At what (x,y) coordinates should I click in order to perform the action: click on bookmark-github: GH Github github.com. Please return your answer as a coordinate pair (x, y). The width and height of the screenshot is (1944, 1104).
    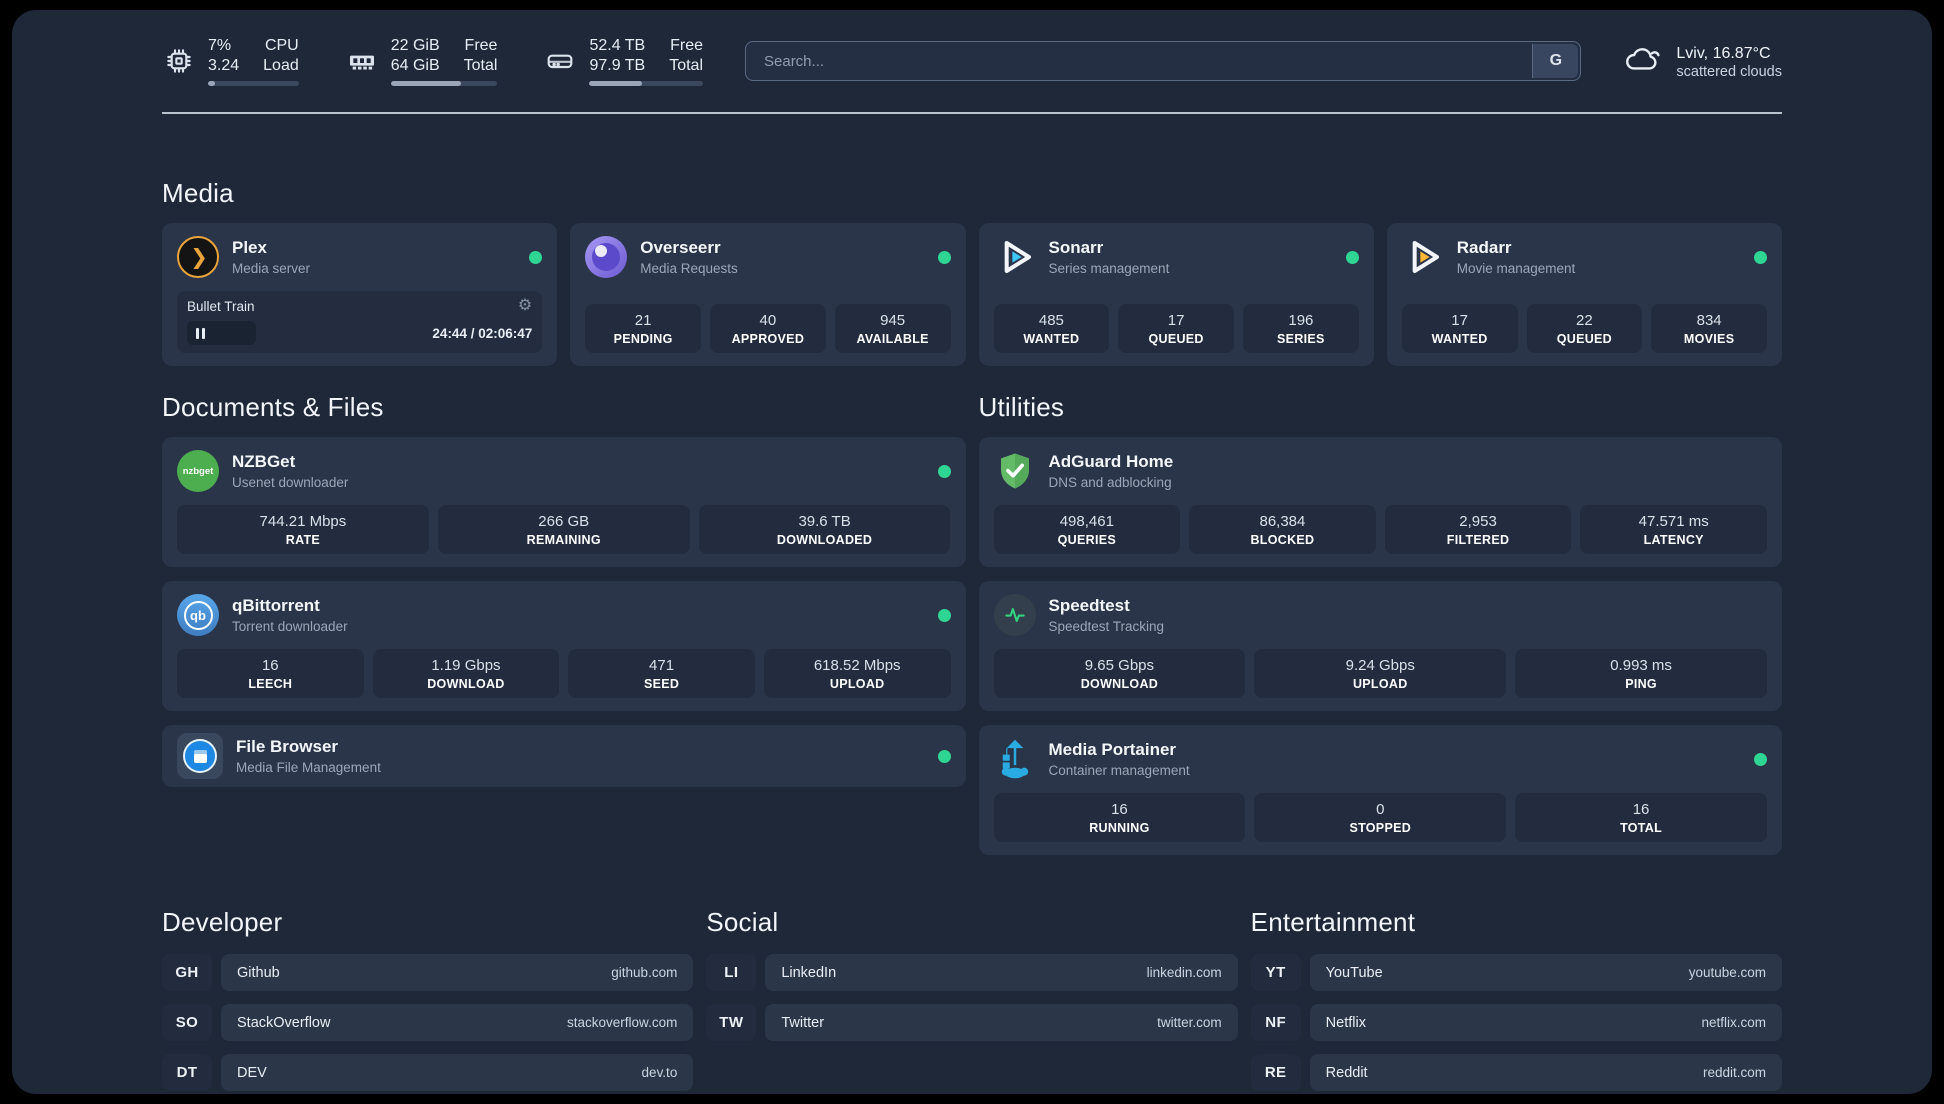
    Looking at the image, I should click on (428, 972).